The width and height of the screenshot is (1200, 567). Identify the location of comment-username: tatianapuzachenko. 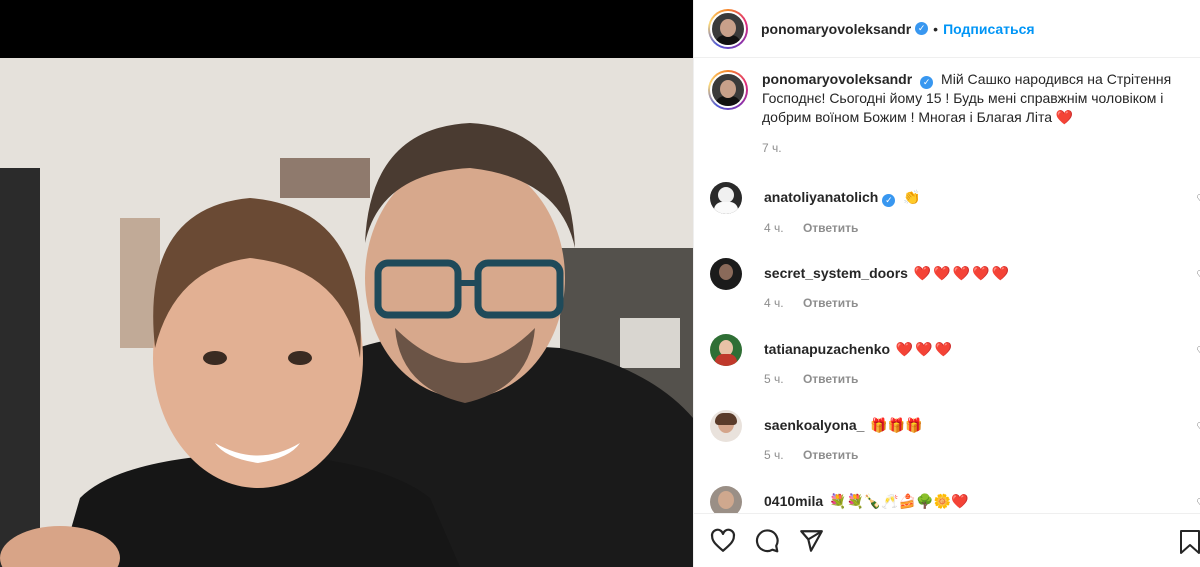
(827, 349).